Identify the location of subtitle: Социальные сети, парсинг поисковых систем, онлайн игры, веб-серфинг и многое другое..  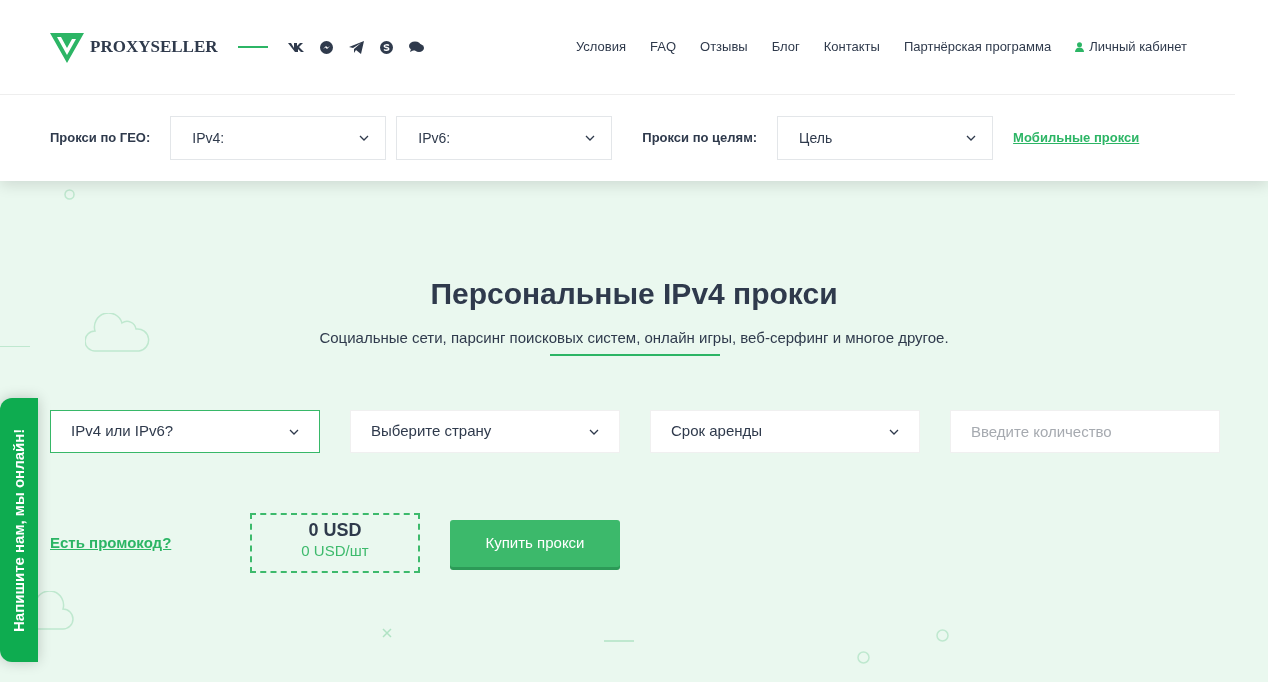
(634, 338).